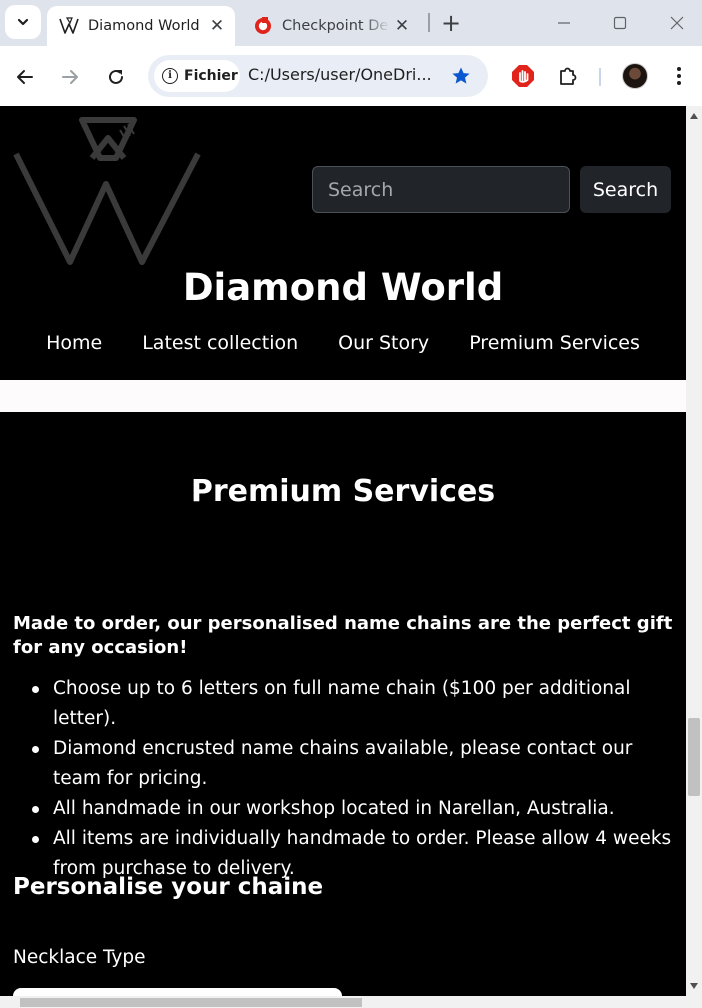 Image resolution: width=702 pixels, height=1008 pixels. Describe the element at coordinates (211, 76) in the screenshot. I see `site-info-label: Fichier` at that location.